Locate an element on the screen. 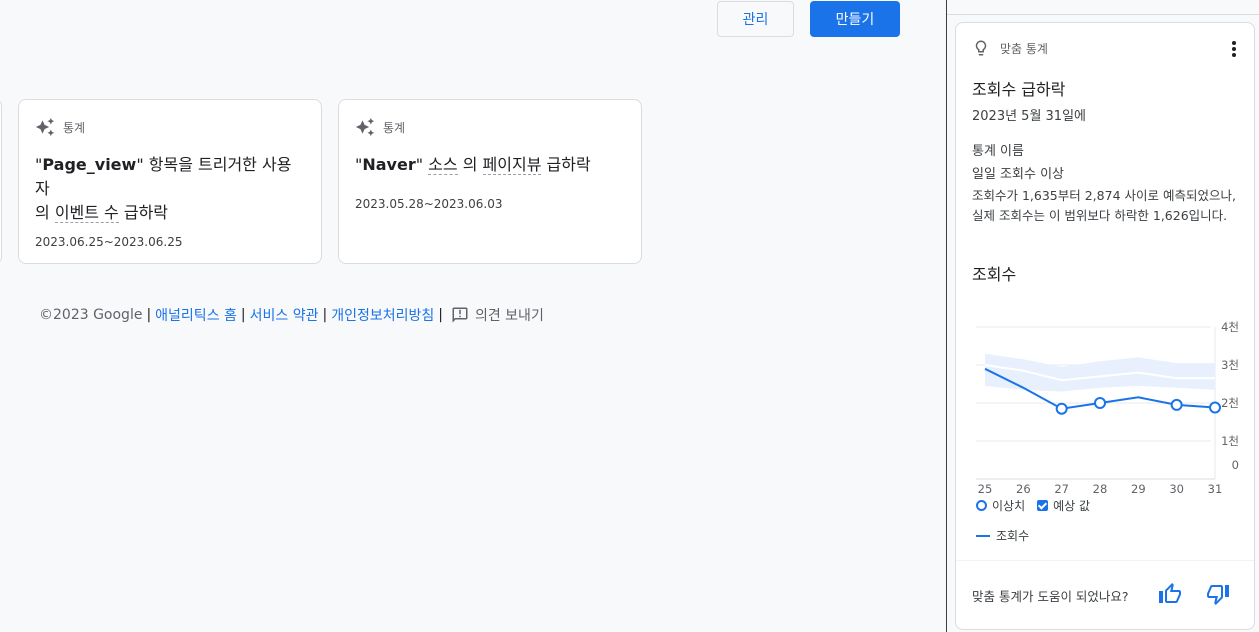 The width and height of the screenshot is (1259, 632). copyright: ©2023 Google is located at coordinates (91, 315).